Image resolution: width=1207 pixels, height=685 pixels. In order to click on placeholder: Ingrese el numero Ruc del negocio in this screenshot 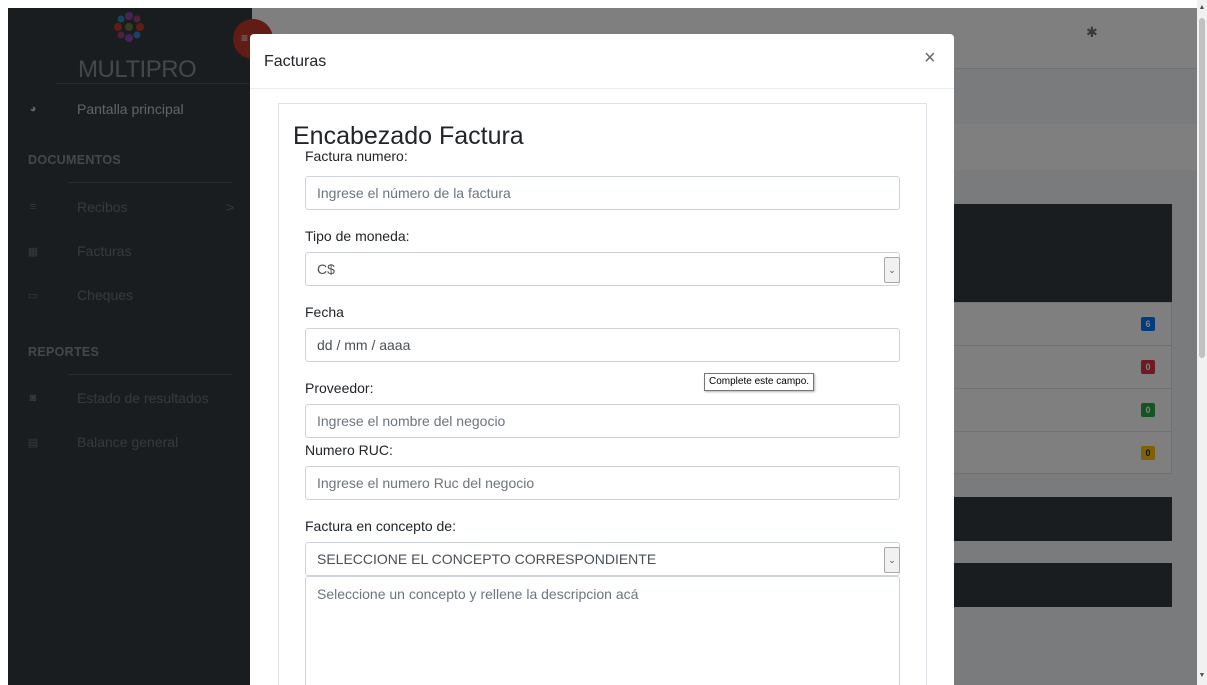, I will do `click(426, 483)`.